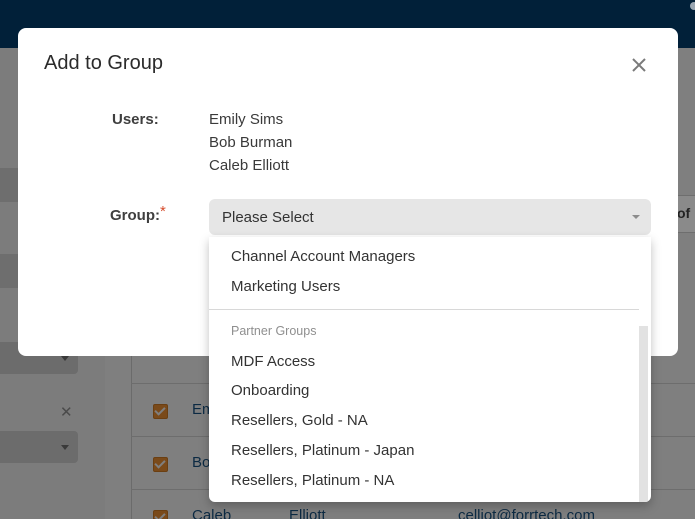  Describe the element at coordinates (526, 513) in the screenshot. I see `email-cell: celliot@forrtech.com` at that location.